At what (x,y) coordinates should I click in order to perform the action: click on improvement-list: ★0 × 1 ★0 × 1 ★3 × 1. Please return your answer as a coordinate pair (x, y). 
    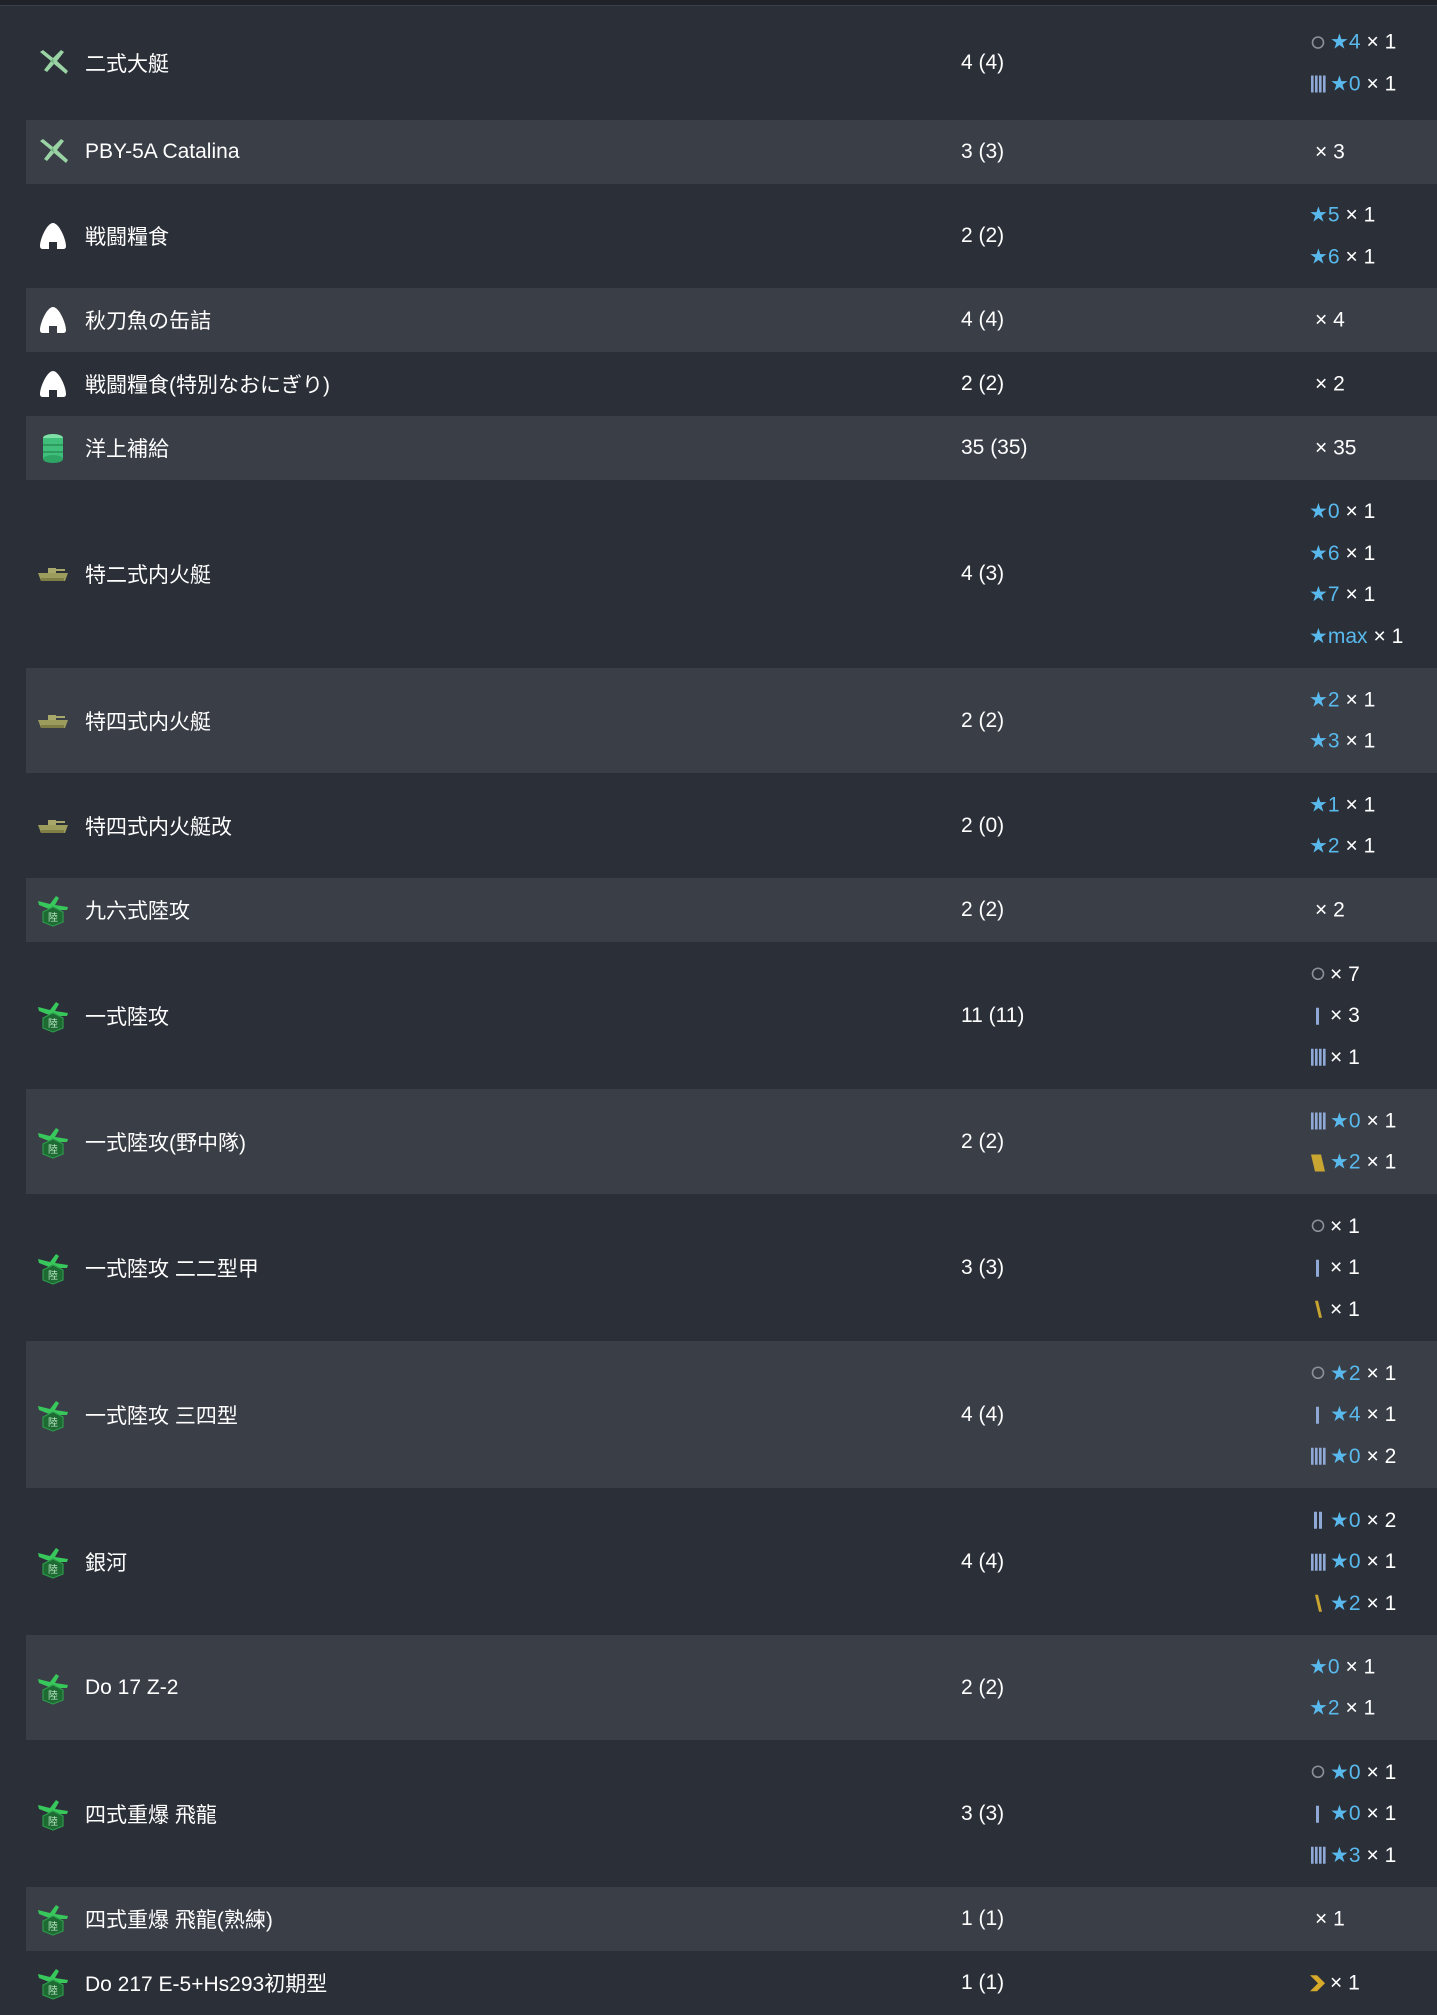
    Looking at the image, I should click on (1352, 1813).